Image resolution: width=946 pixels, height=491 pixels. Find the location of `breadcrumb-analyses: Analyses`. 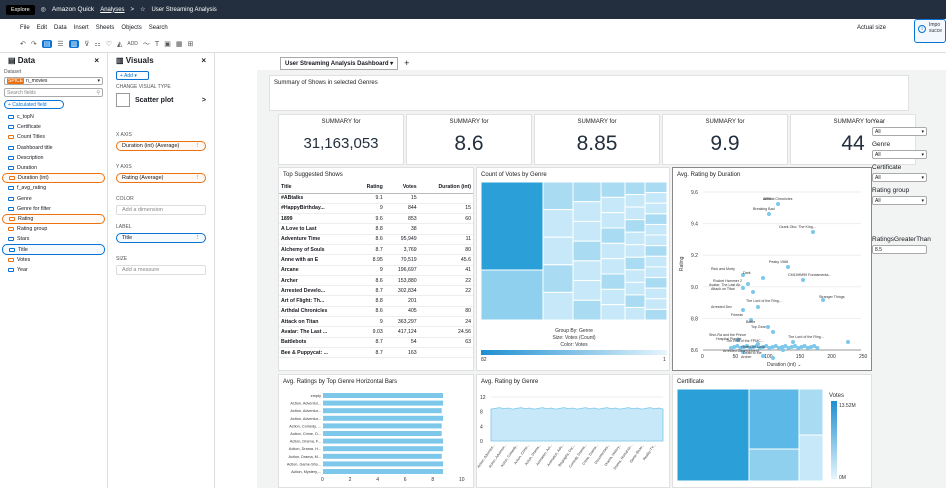

breadcrumb-analyses: Analyses is located at coordinates (112, 10).